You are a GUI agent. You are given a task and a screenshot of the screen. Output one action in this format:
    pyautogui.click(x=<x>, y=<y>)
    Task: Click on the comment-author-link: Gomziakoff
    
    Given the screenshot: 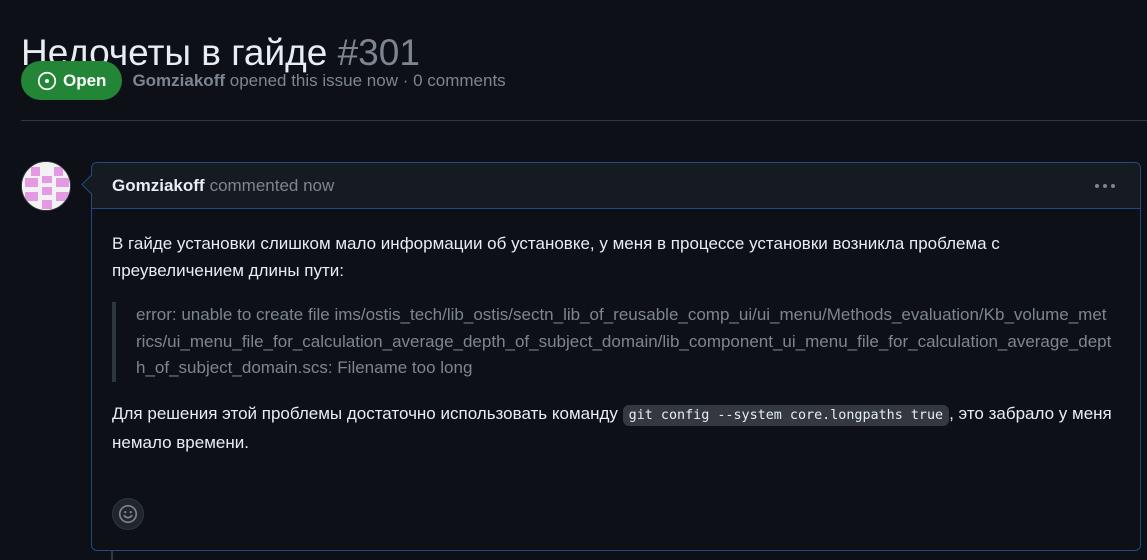 What is the action you would take?
    pyautogui.click(x=158, y=186)
    